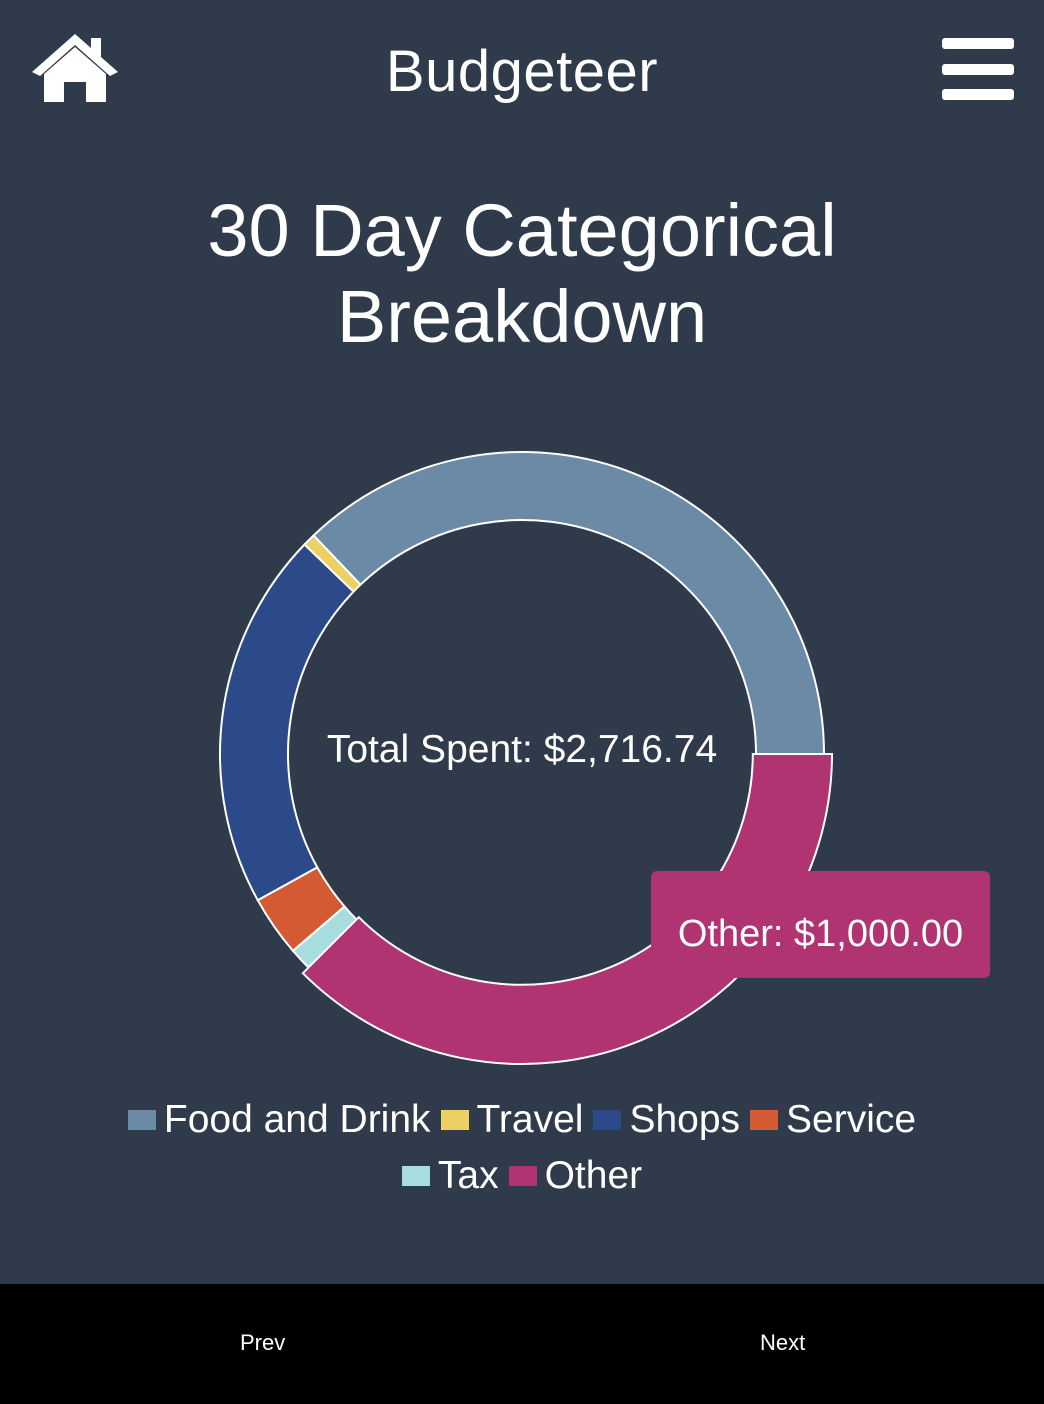 The image size is (1044, 1404). What do you see at coordinates (782, 1343) in the screenshot?
I see `next-button: Next` at bounding box center [782, 1343].